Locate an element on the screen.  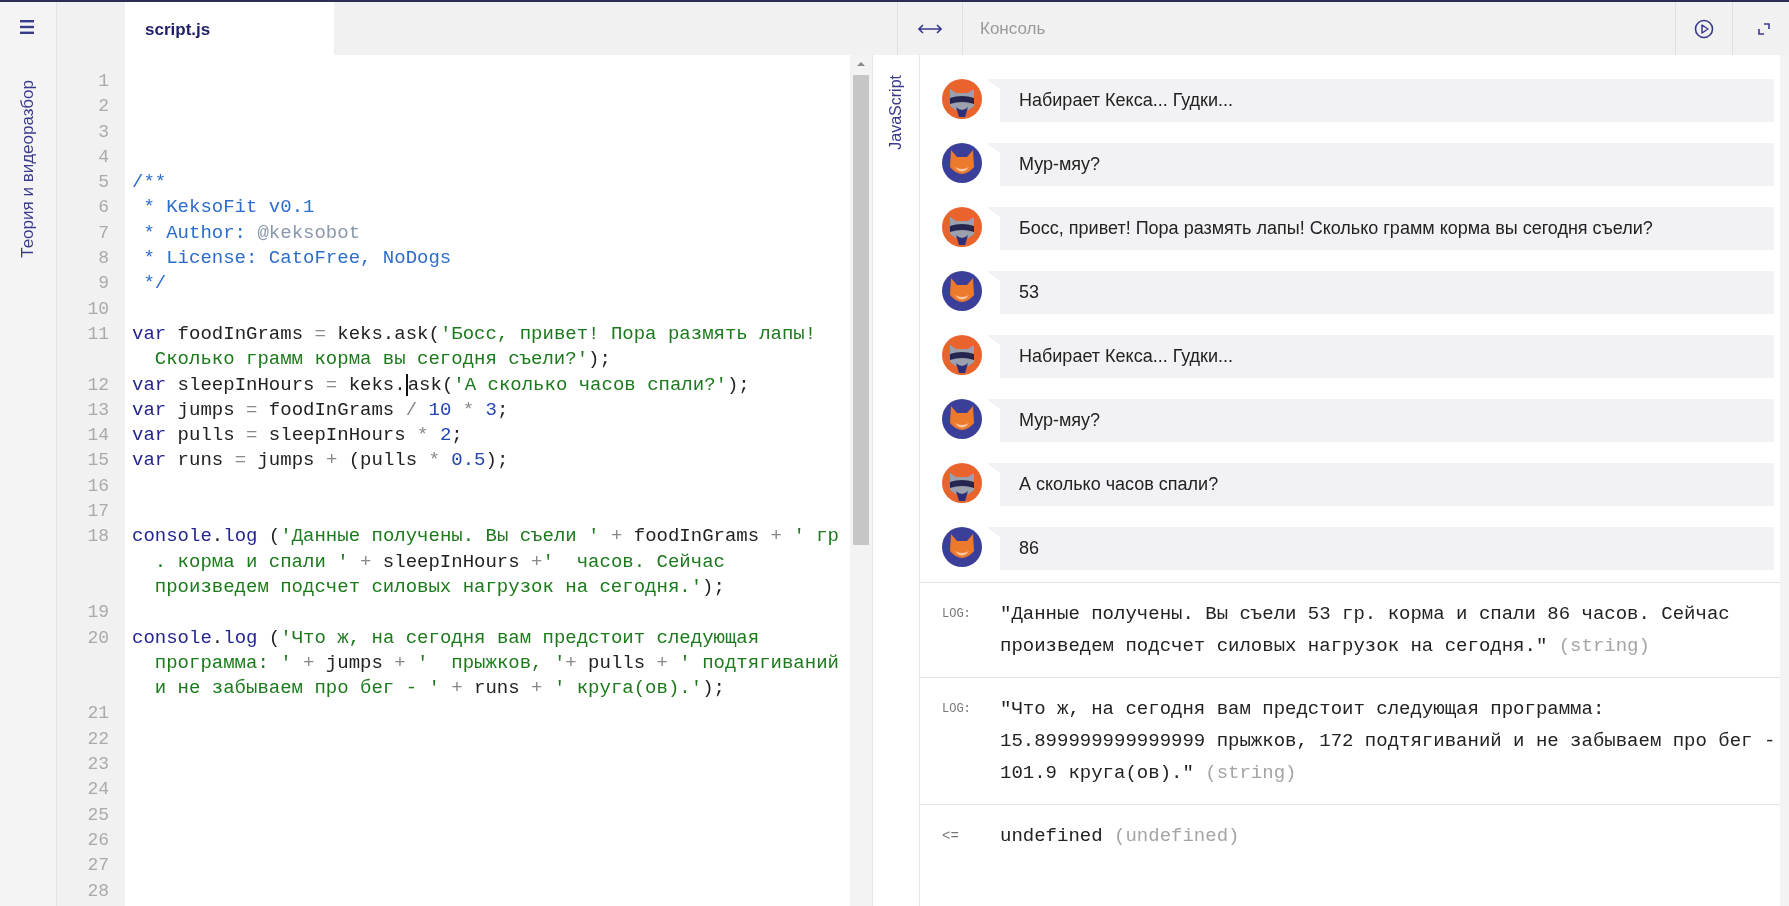
scroll-up-icon is located at coordinates (861, 64).